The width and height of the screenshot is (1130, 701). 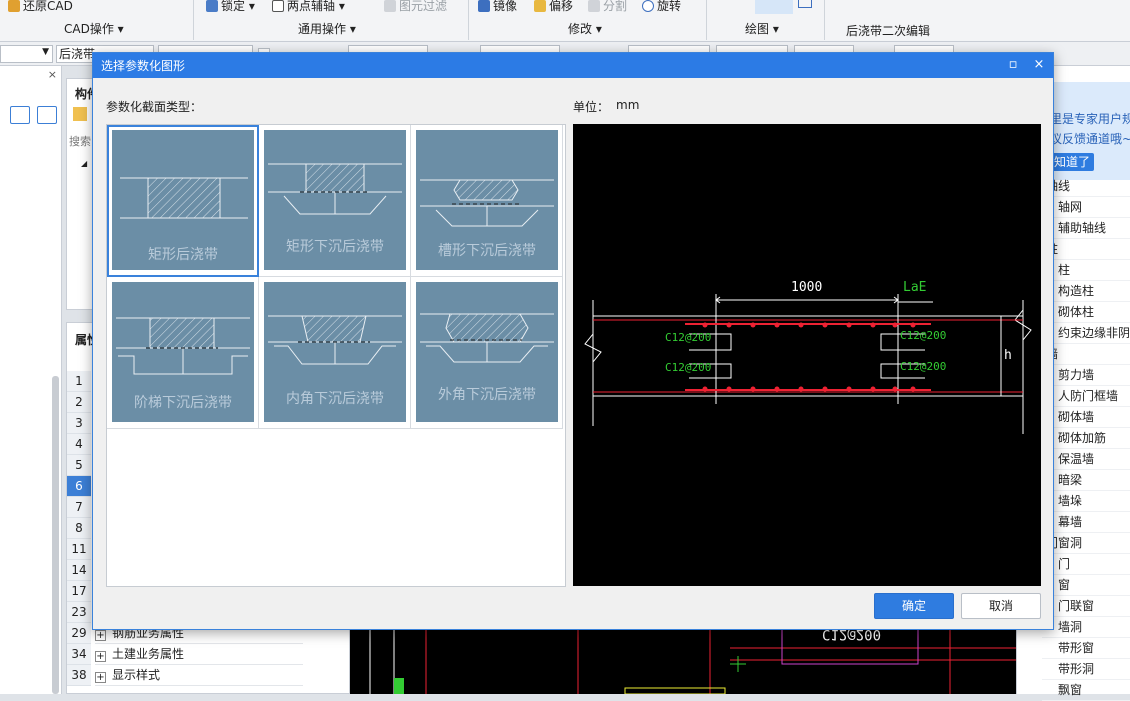 I want to click on shape-thumbnail: 矩形下沉后浇带, so click(x=335, y=200).